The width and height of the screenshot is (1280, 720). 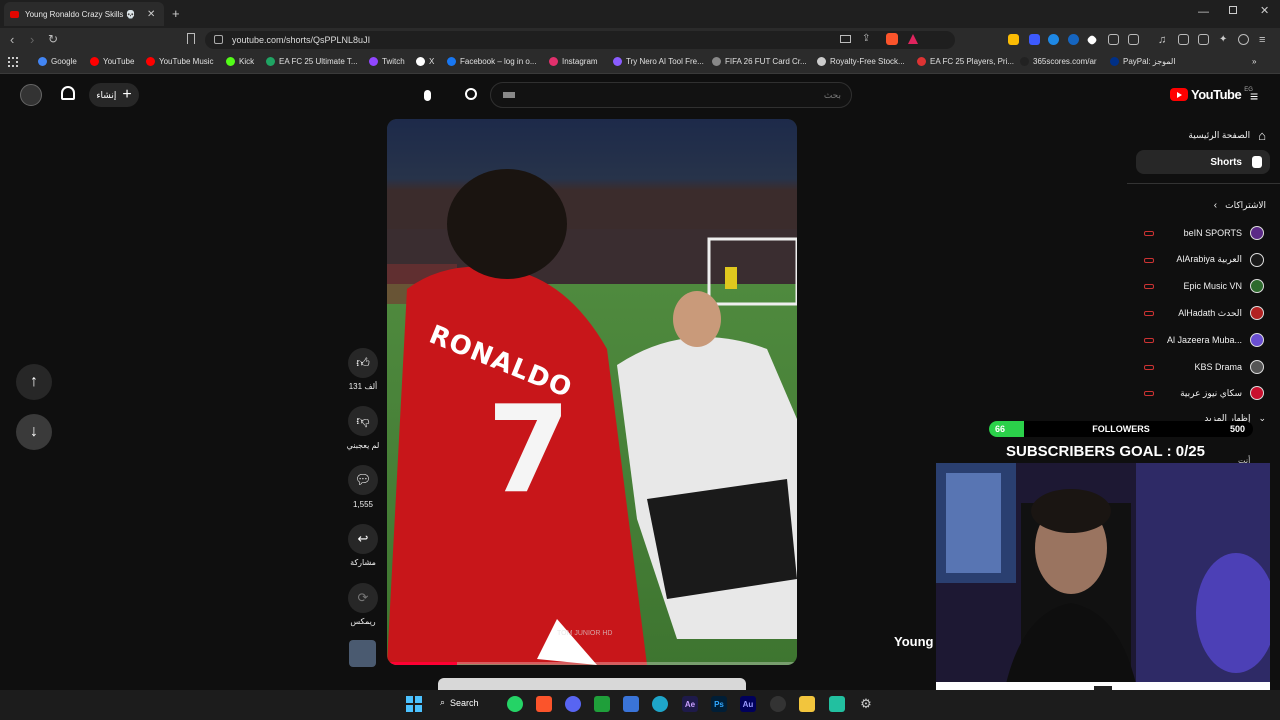 I want to click on sidebar-channel-item: Epic Music VN, so click(x=1223, y=286).